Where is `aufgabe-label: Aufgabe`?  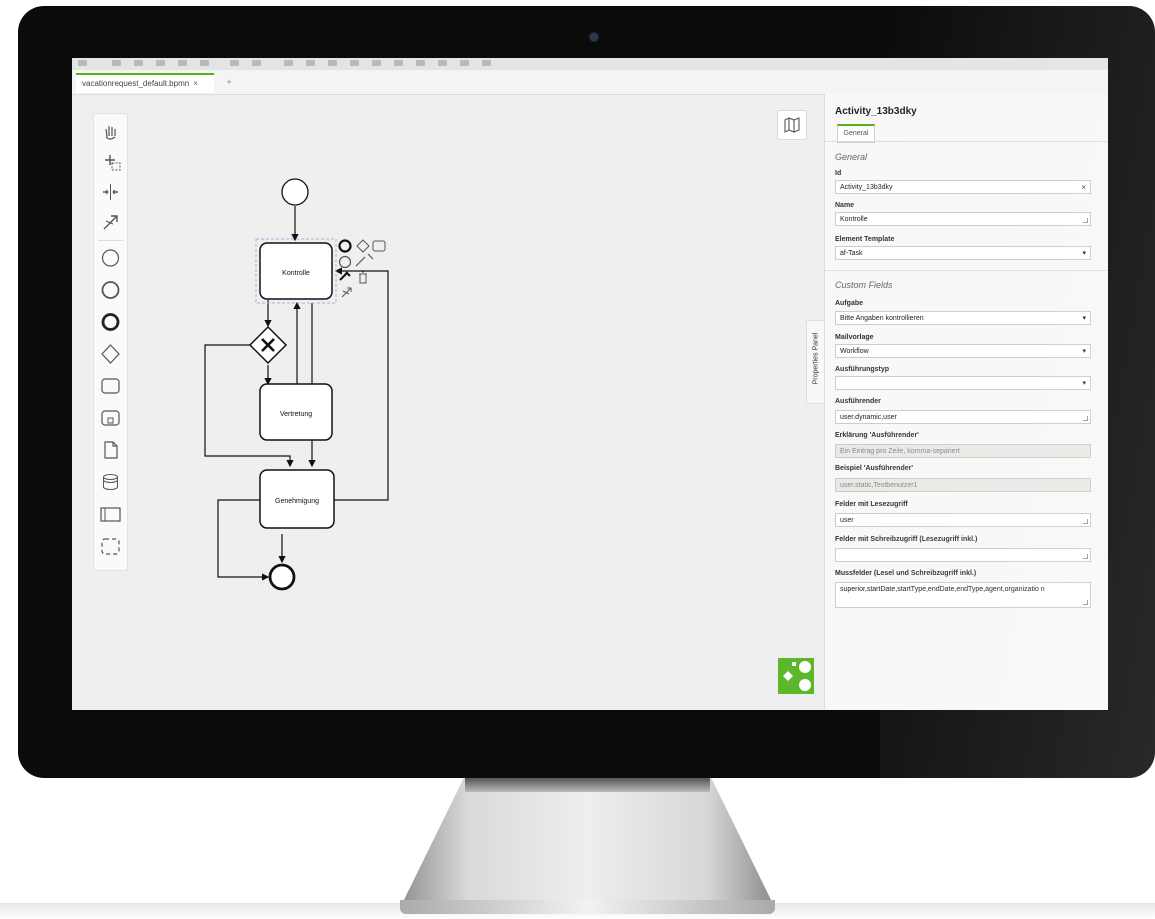 aufgabe-label: Aufgabe is located at coordinates (849, 303).